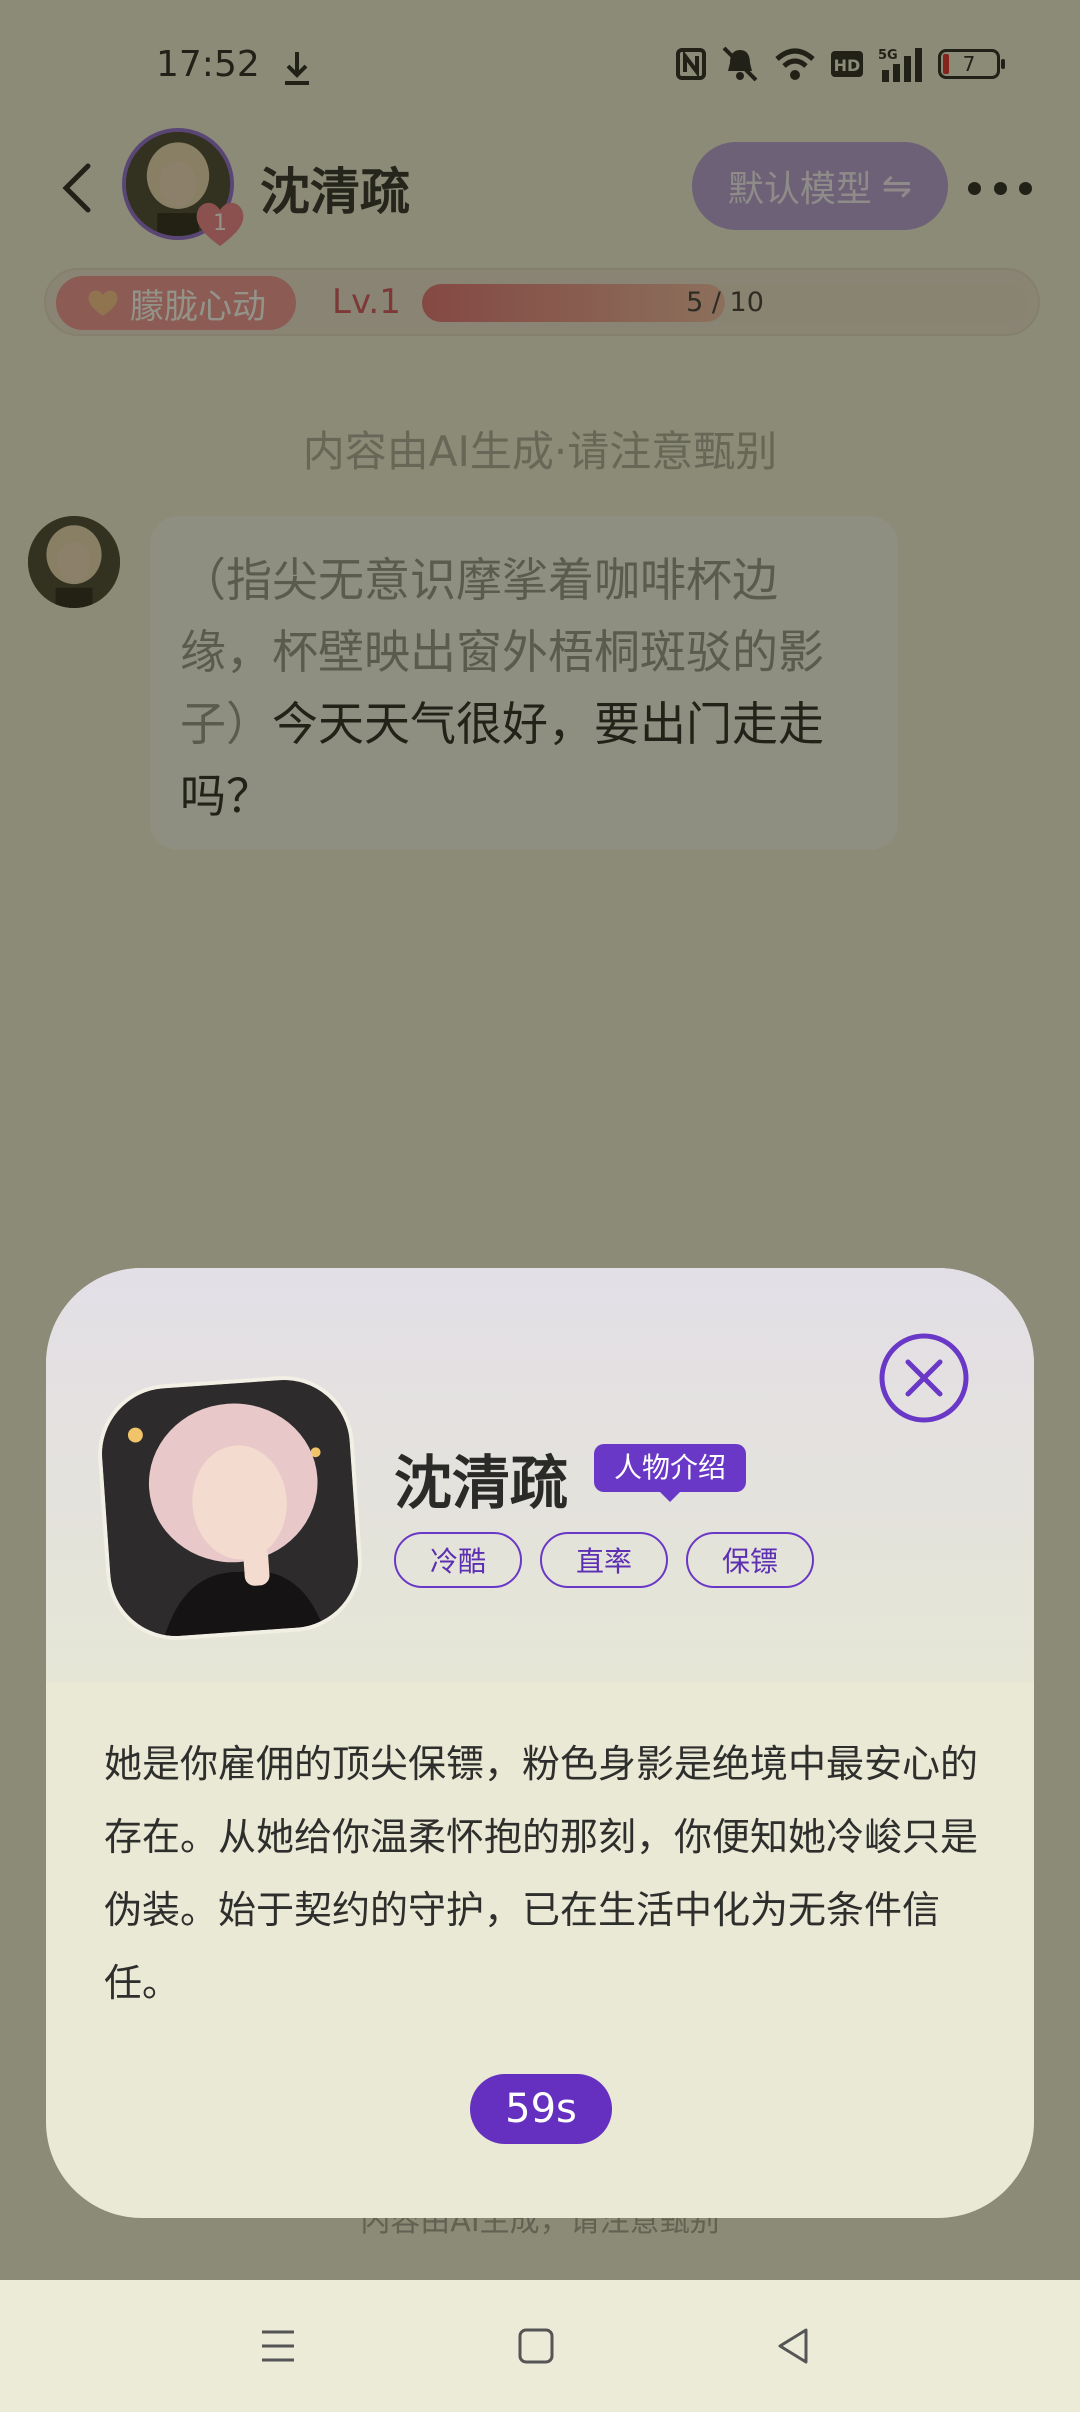 The width and height of the screenshot is (1080, 2412). Describe the element at coordinates (750, 1560) in the screenshot. I see `trait-tag: 保镖` at that location.